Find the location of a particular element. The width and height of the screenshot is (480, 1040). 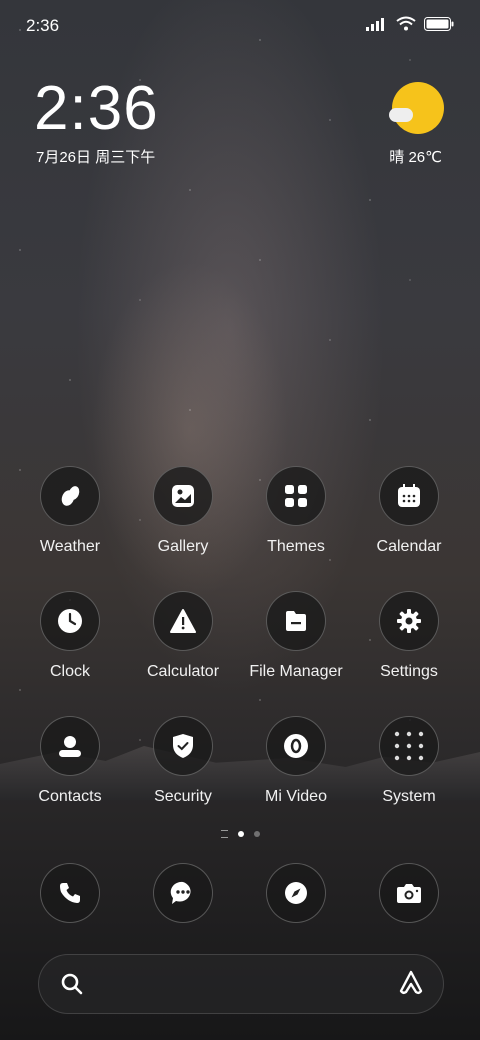

dock-phone is located at coordinates (70, 893).